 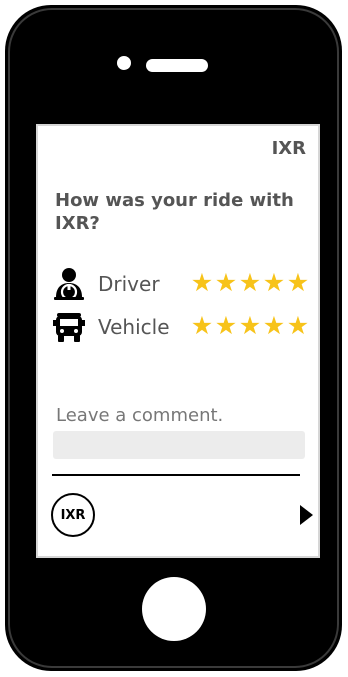 I want to click on rating-question: How was your ride with IXR?, so click(x=174, y=212).